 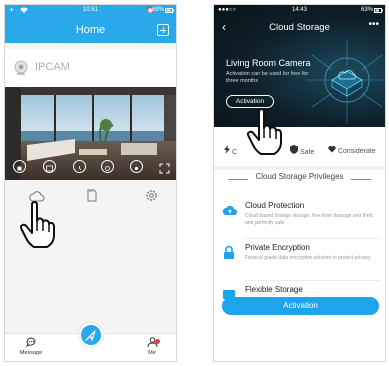 What do you see at coordinates (299, 168) in the screenshot?
I see `section-divider` at bounding box center [299, 168].